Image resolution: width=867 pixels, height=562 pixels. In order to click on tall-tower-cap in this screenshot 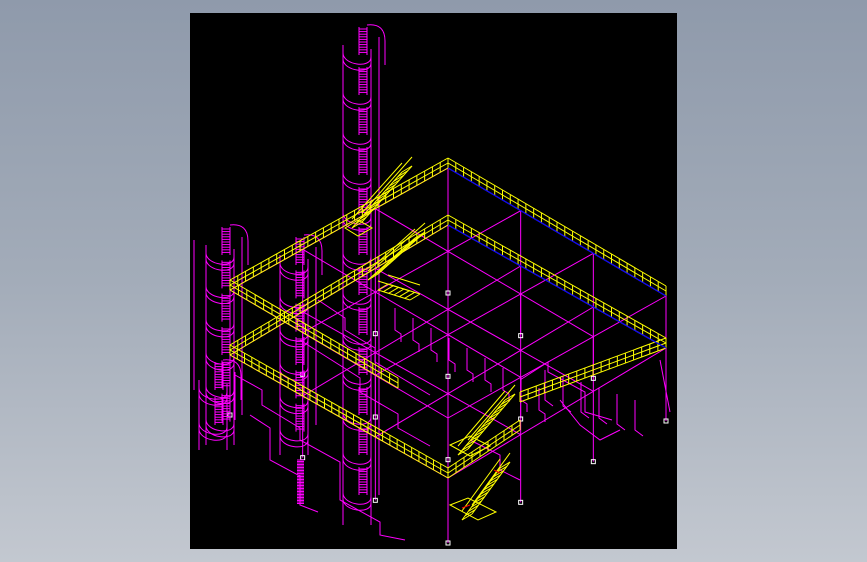, I will do `click(376, 44)`.